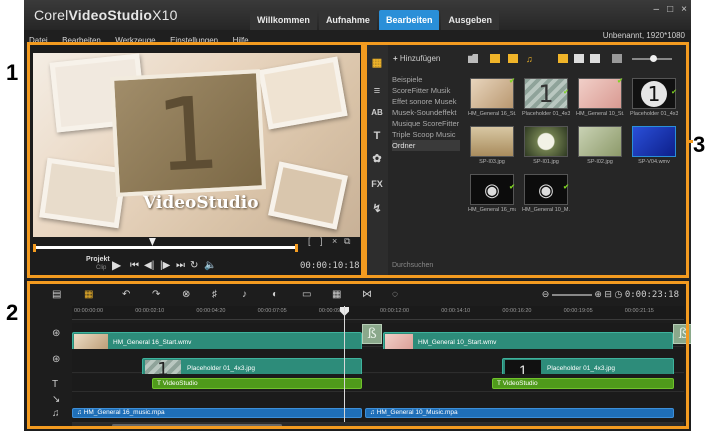  Describe the element at coordinates (643, 35) in the screenshot. I see `project-info: Unbenannt, 1920*1080` at that location.